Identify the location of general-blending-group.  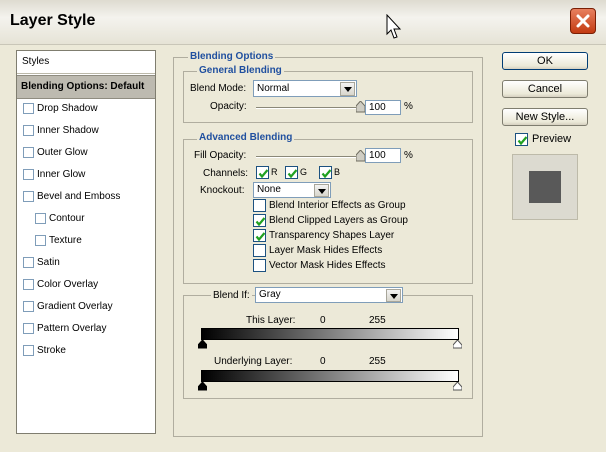
(328, 97).